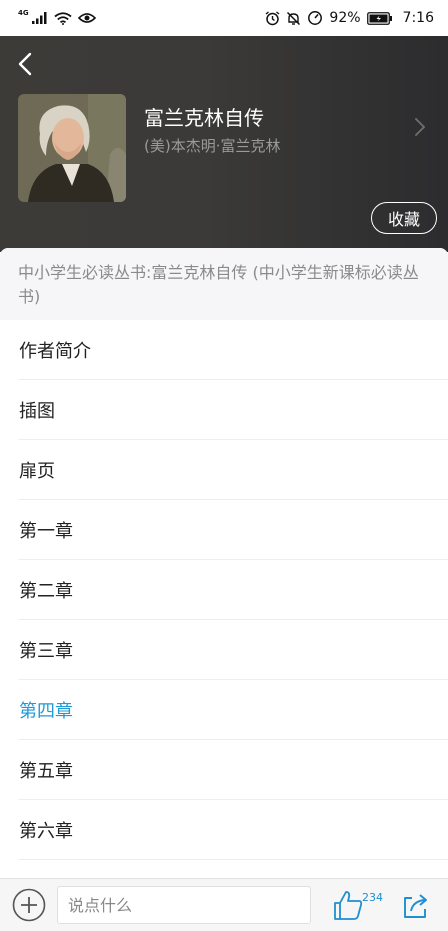  I want to click on toc-item: 第五章, so click(233, 770).